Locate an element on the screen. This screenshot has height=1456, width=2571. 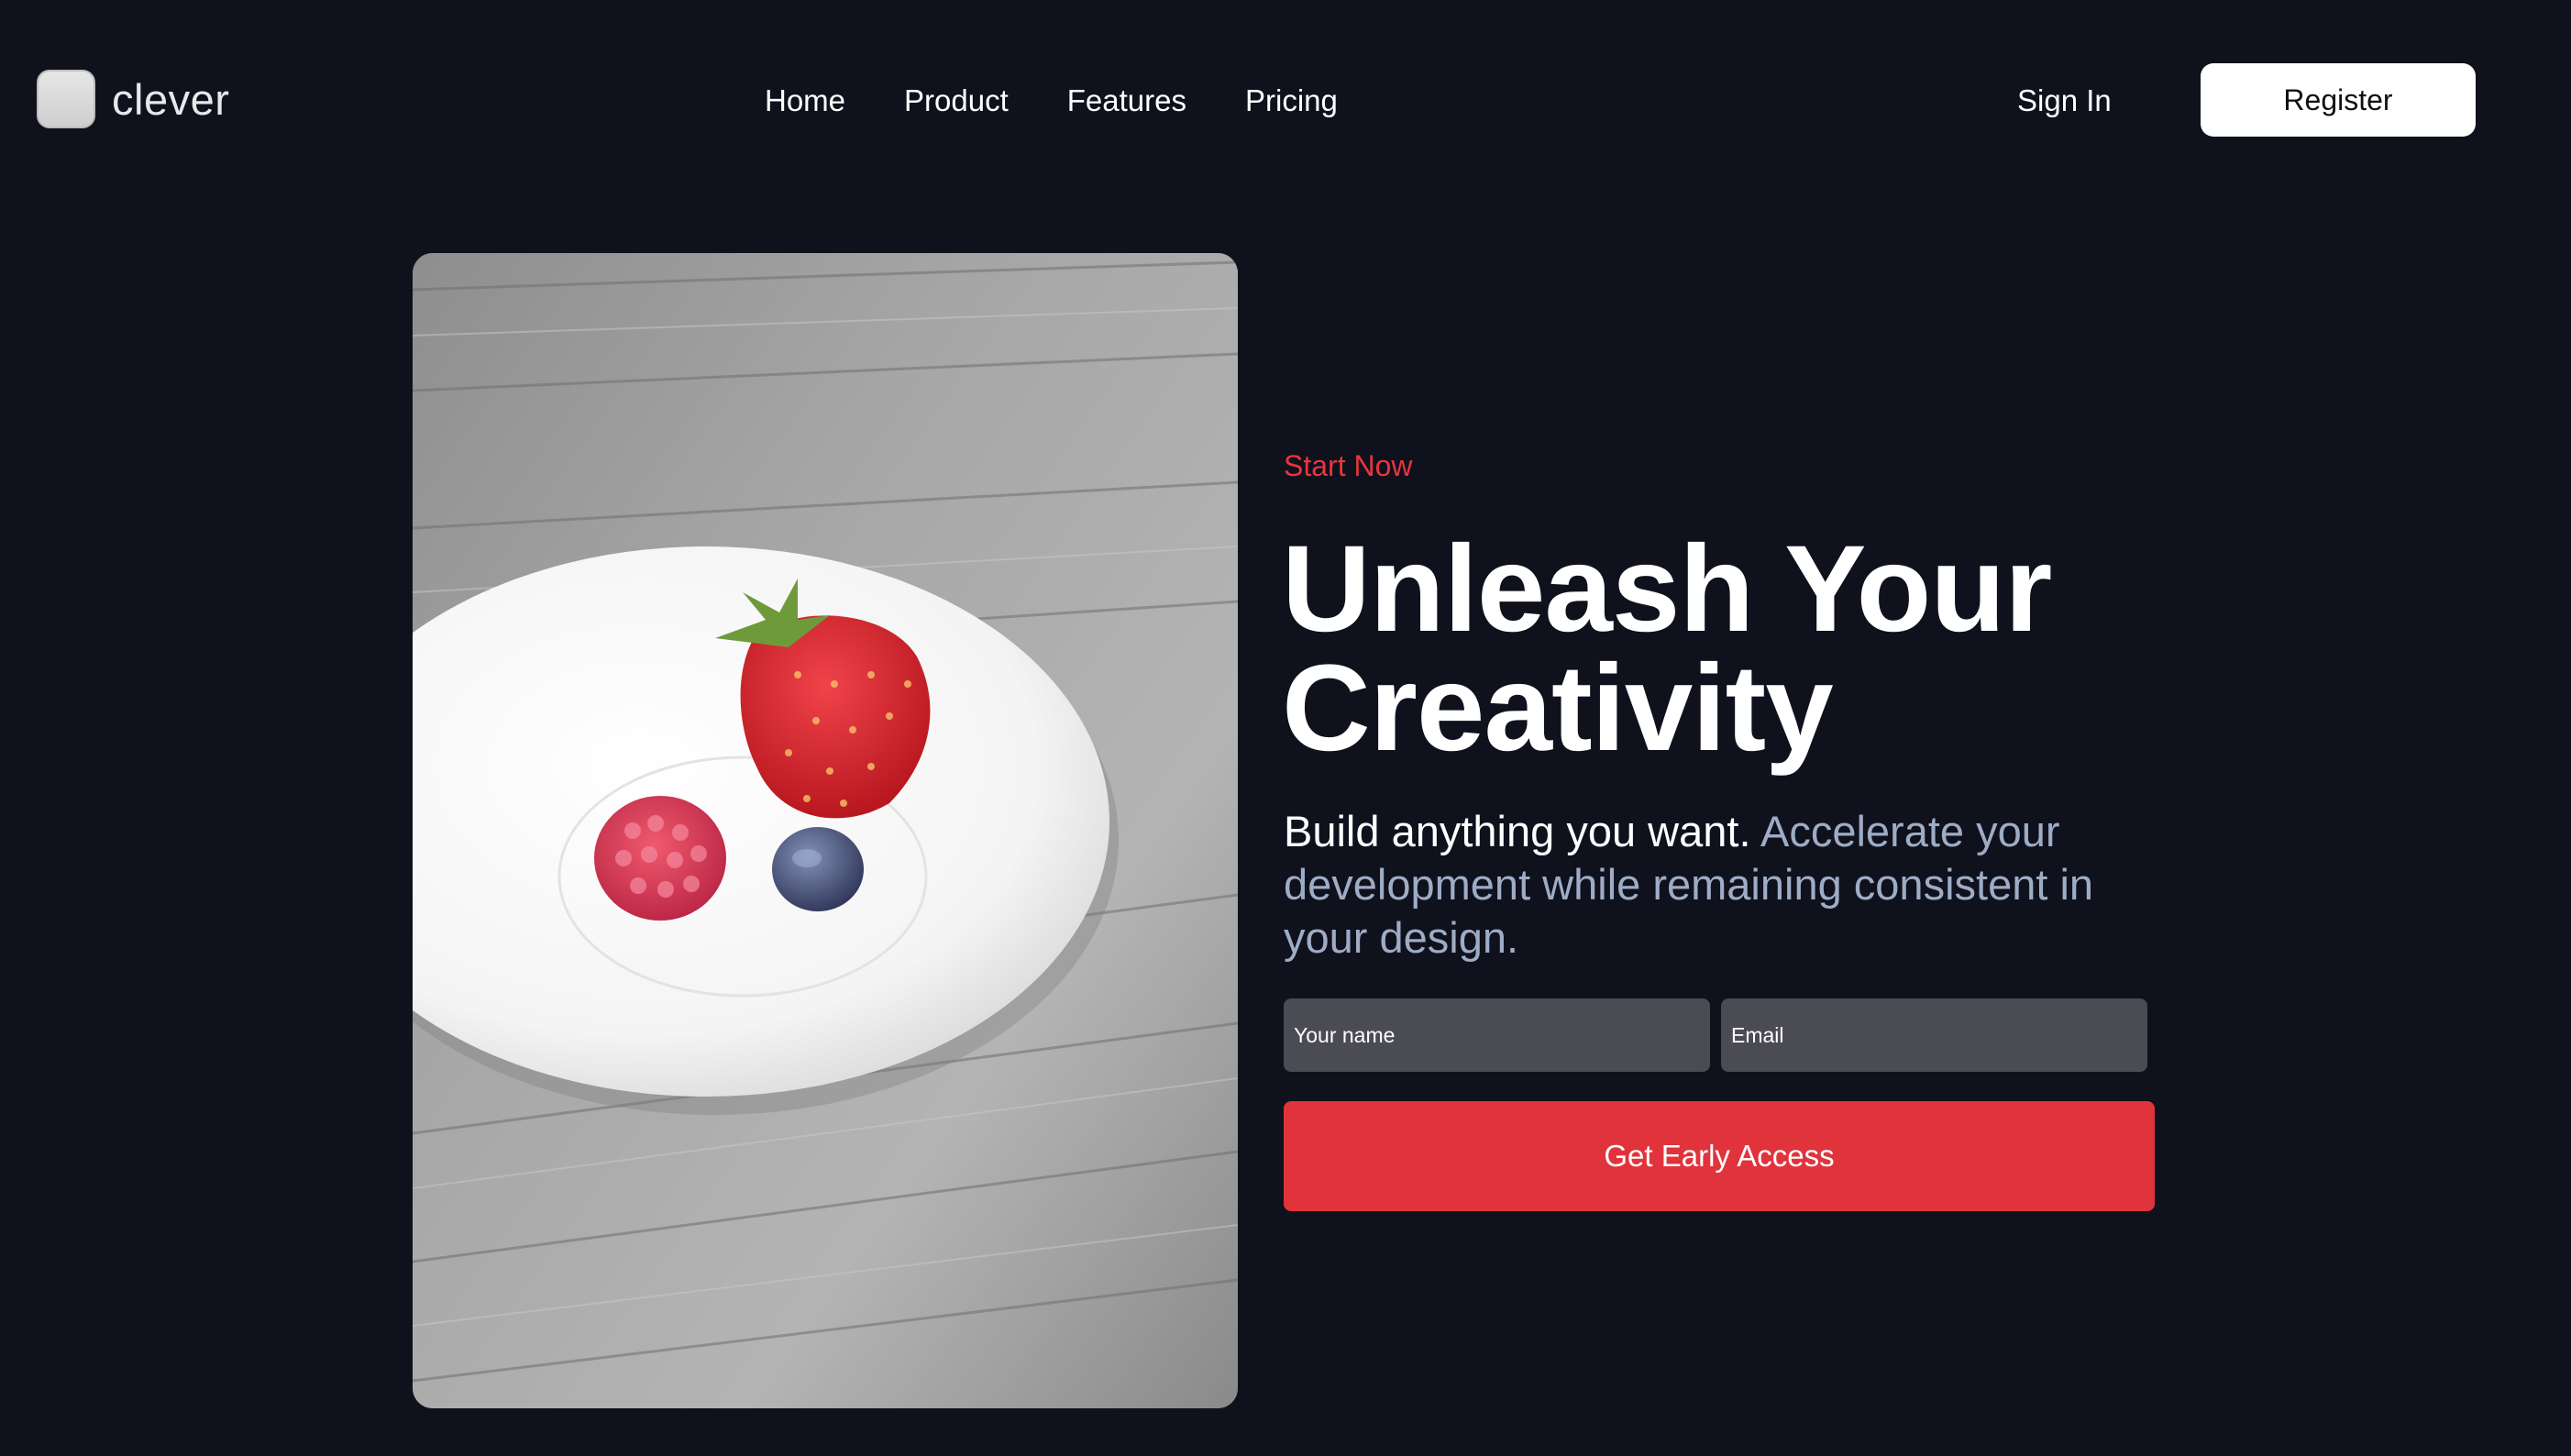
hero-subtext-lead: Build anything you want. is located at coordinates (1517, 831).